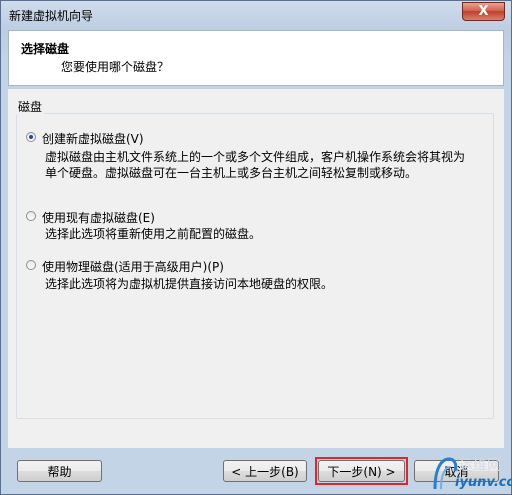  What do you see at coordinates (98, 217) in the screenshot?
I see `option-label: 使用现有虚拟磁盘(E)` at bounding box center [98, 217].